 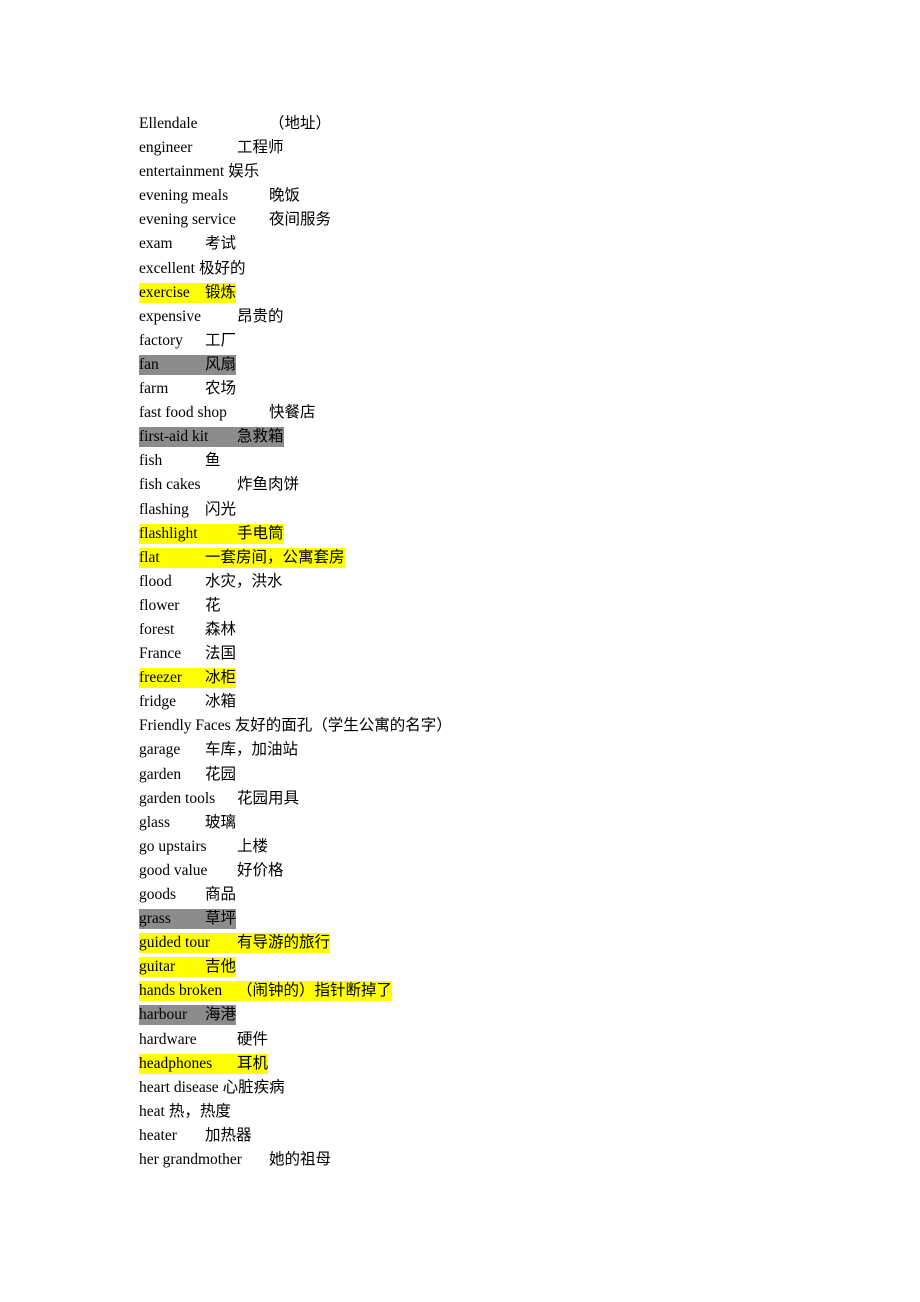 What do you see at coordinates (187, 895) in the screenshot?
I see `vocab-entry: goods 商品` at bounding box center [187, 895].